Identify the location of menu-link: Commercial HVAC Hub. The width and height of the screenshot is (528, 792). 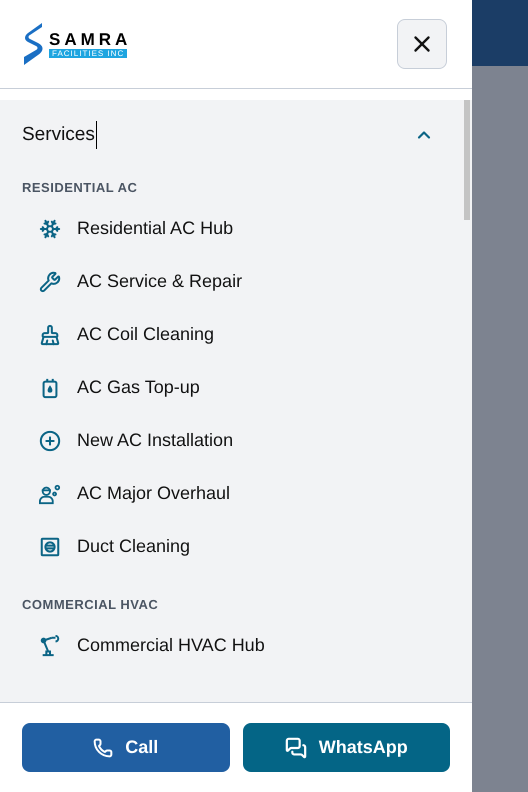
(232, 645).